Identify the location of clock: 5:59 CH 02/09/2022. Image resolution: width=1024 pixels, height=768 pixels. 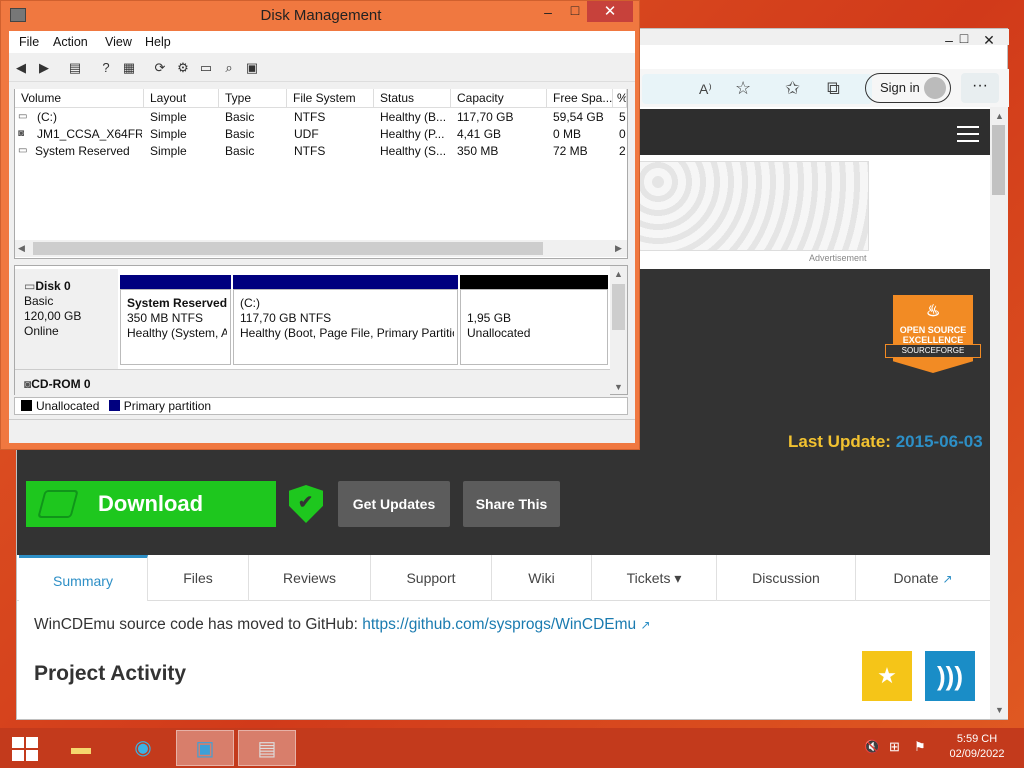
(977, 747).